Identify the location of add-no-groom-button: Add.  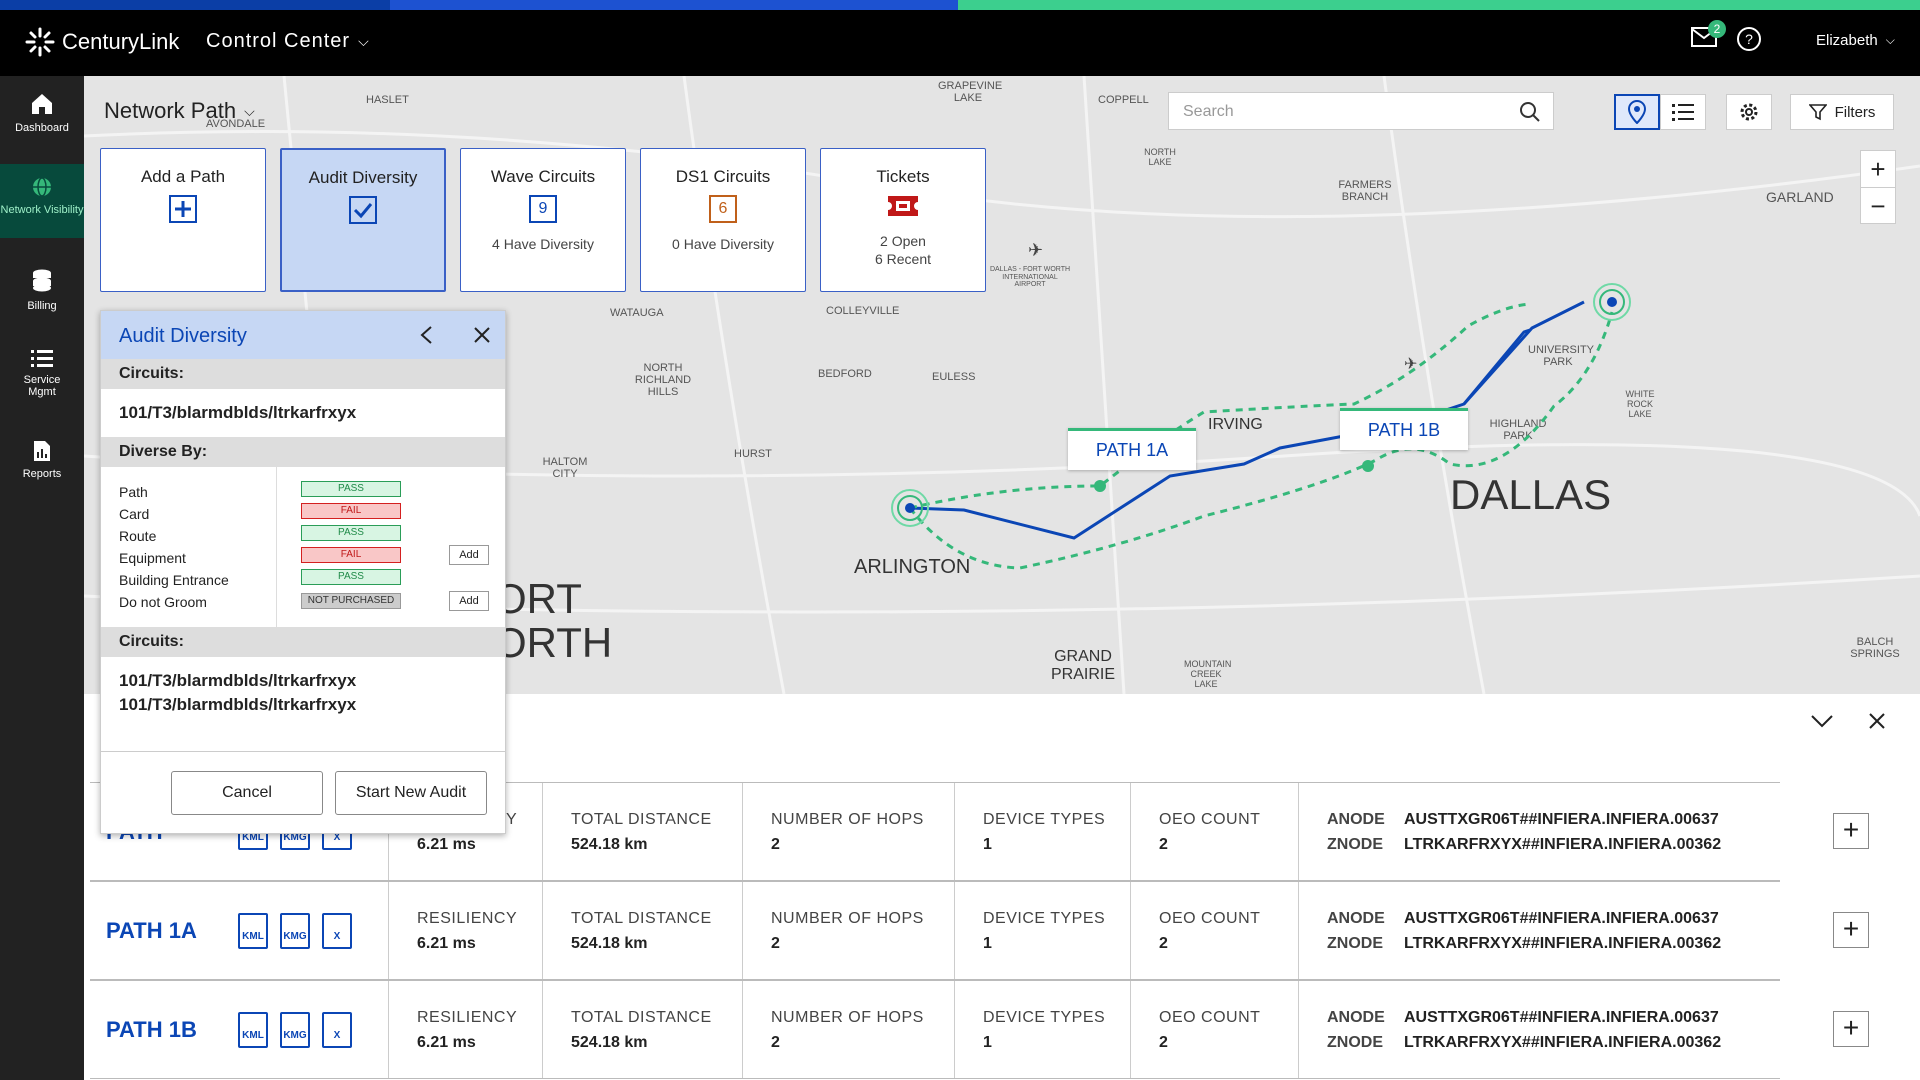
(469, 601).